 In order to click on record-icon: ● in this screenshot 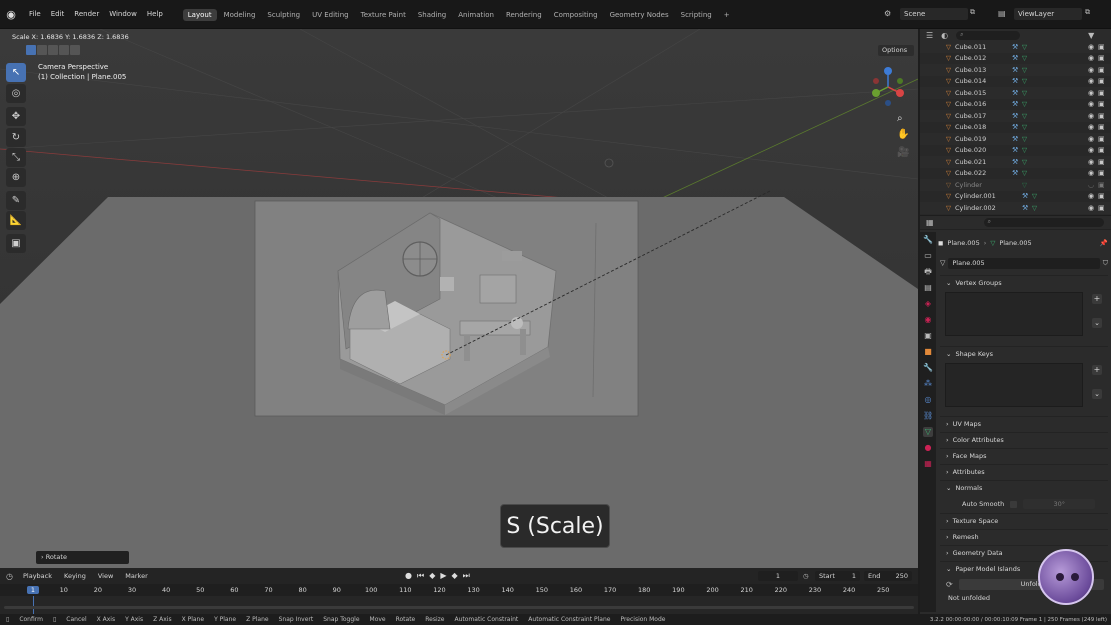, I will do `click(408, 576)`.